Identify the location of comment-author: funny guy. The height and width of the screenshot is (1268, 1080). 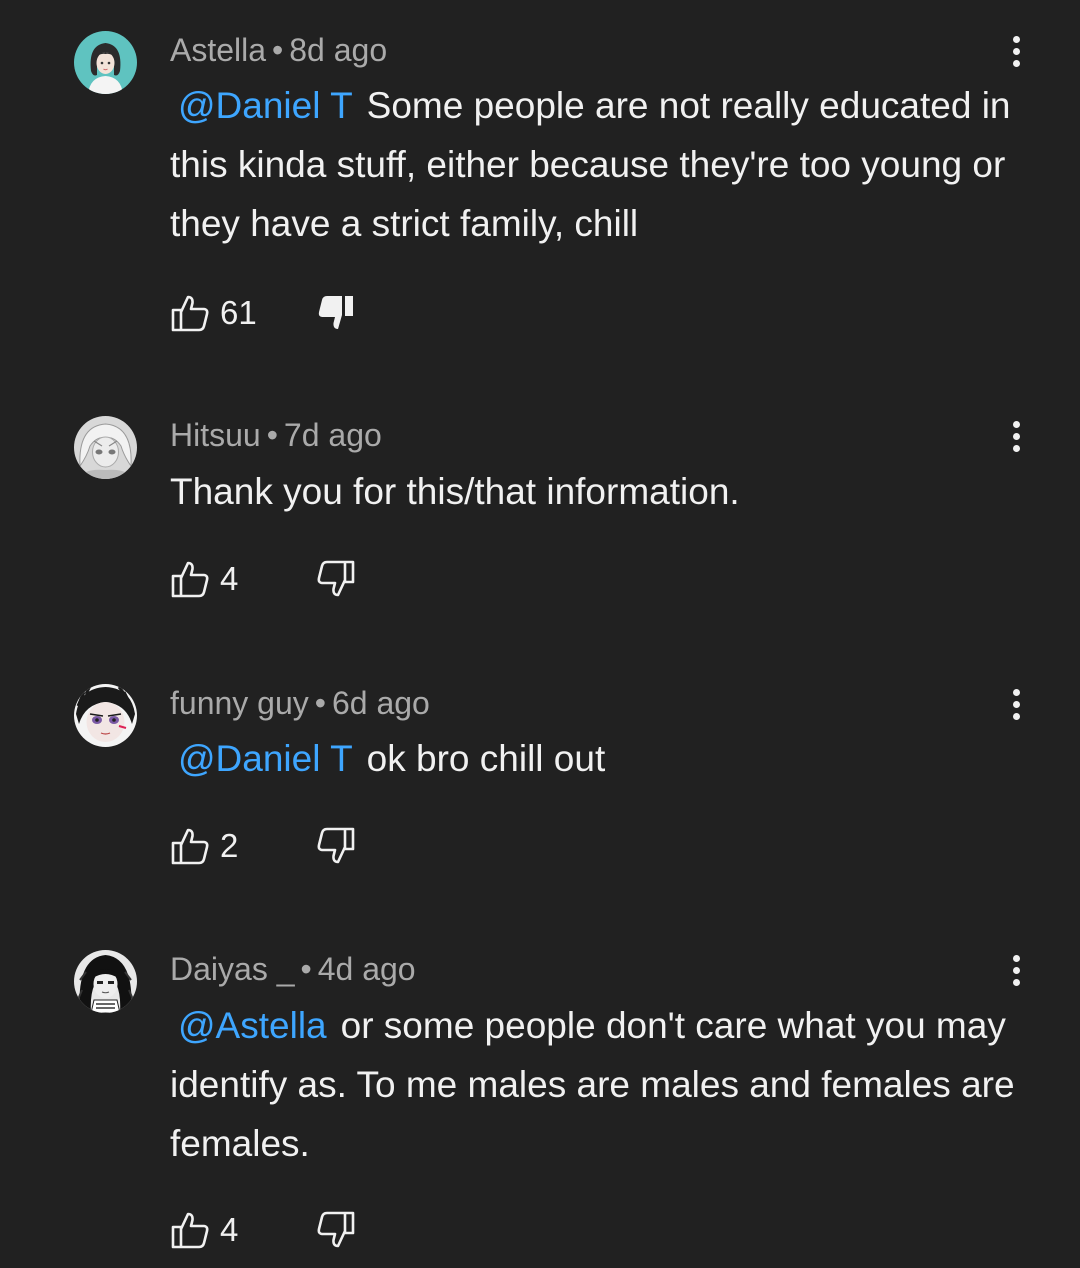
(239, 703).